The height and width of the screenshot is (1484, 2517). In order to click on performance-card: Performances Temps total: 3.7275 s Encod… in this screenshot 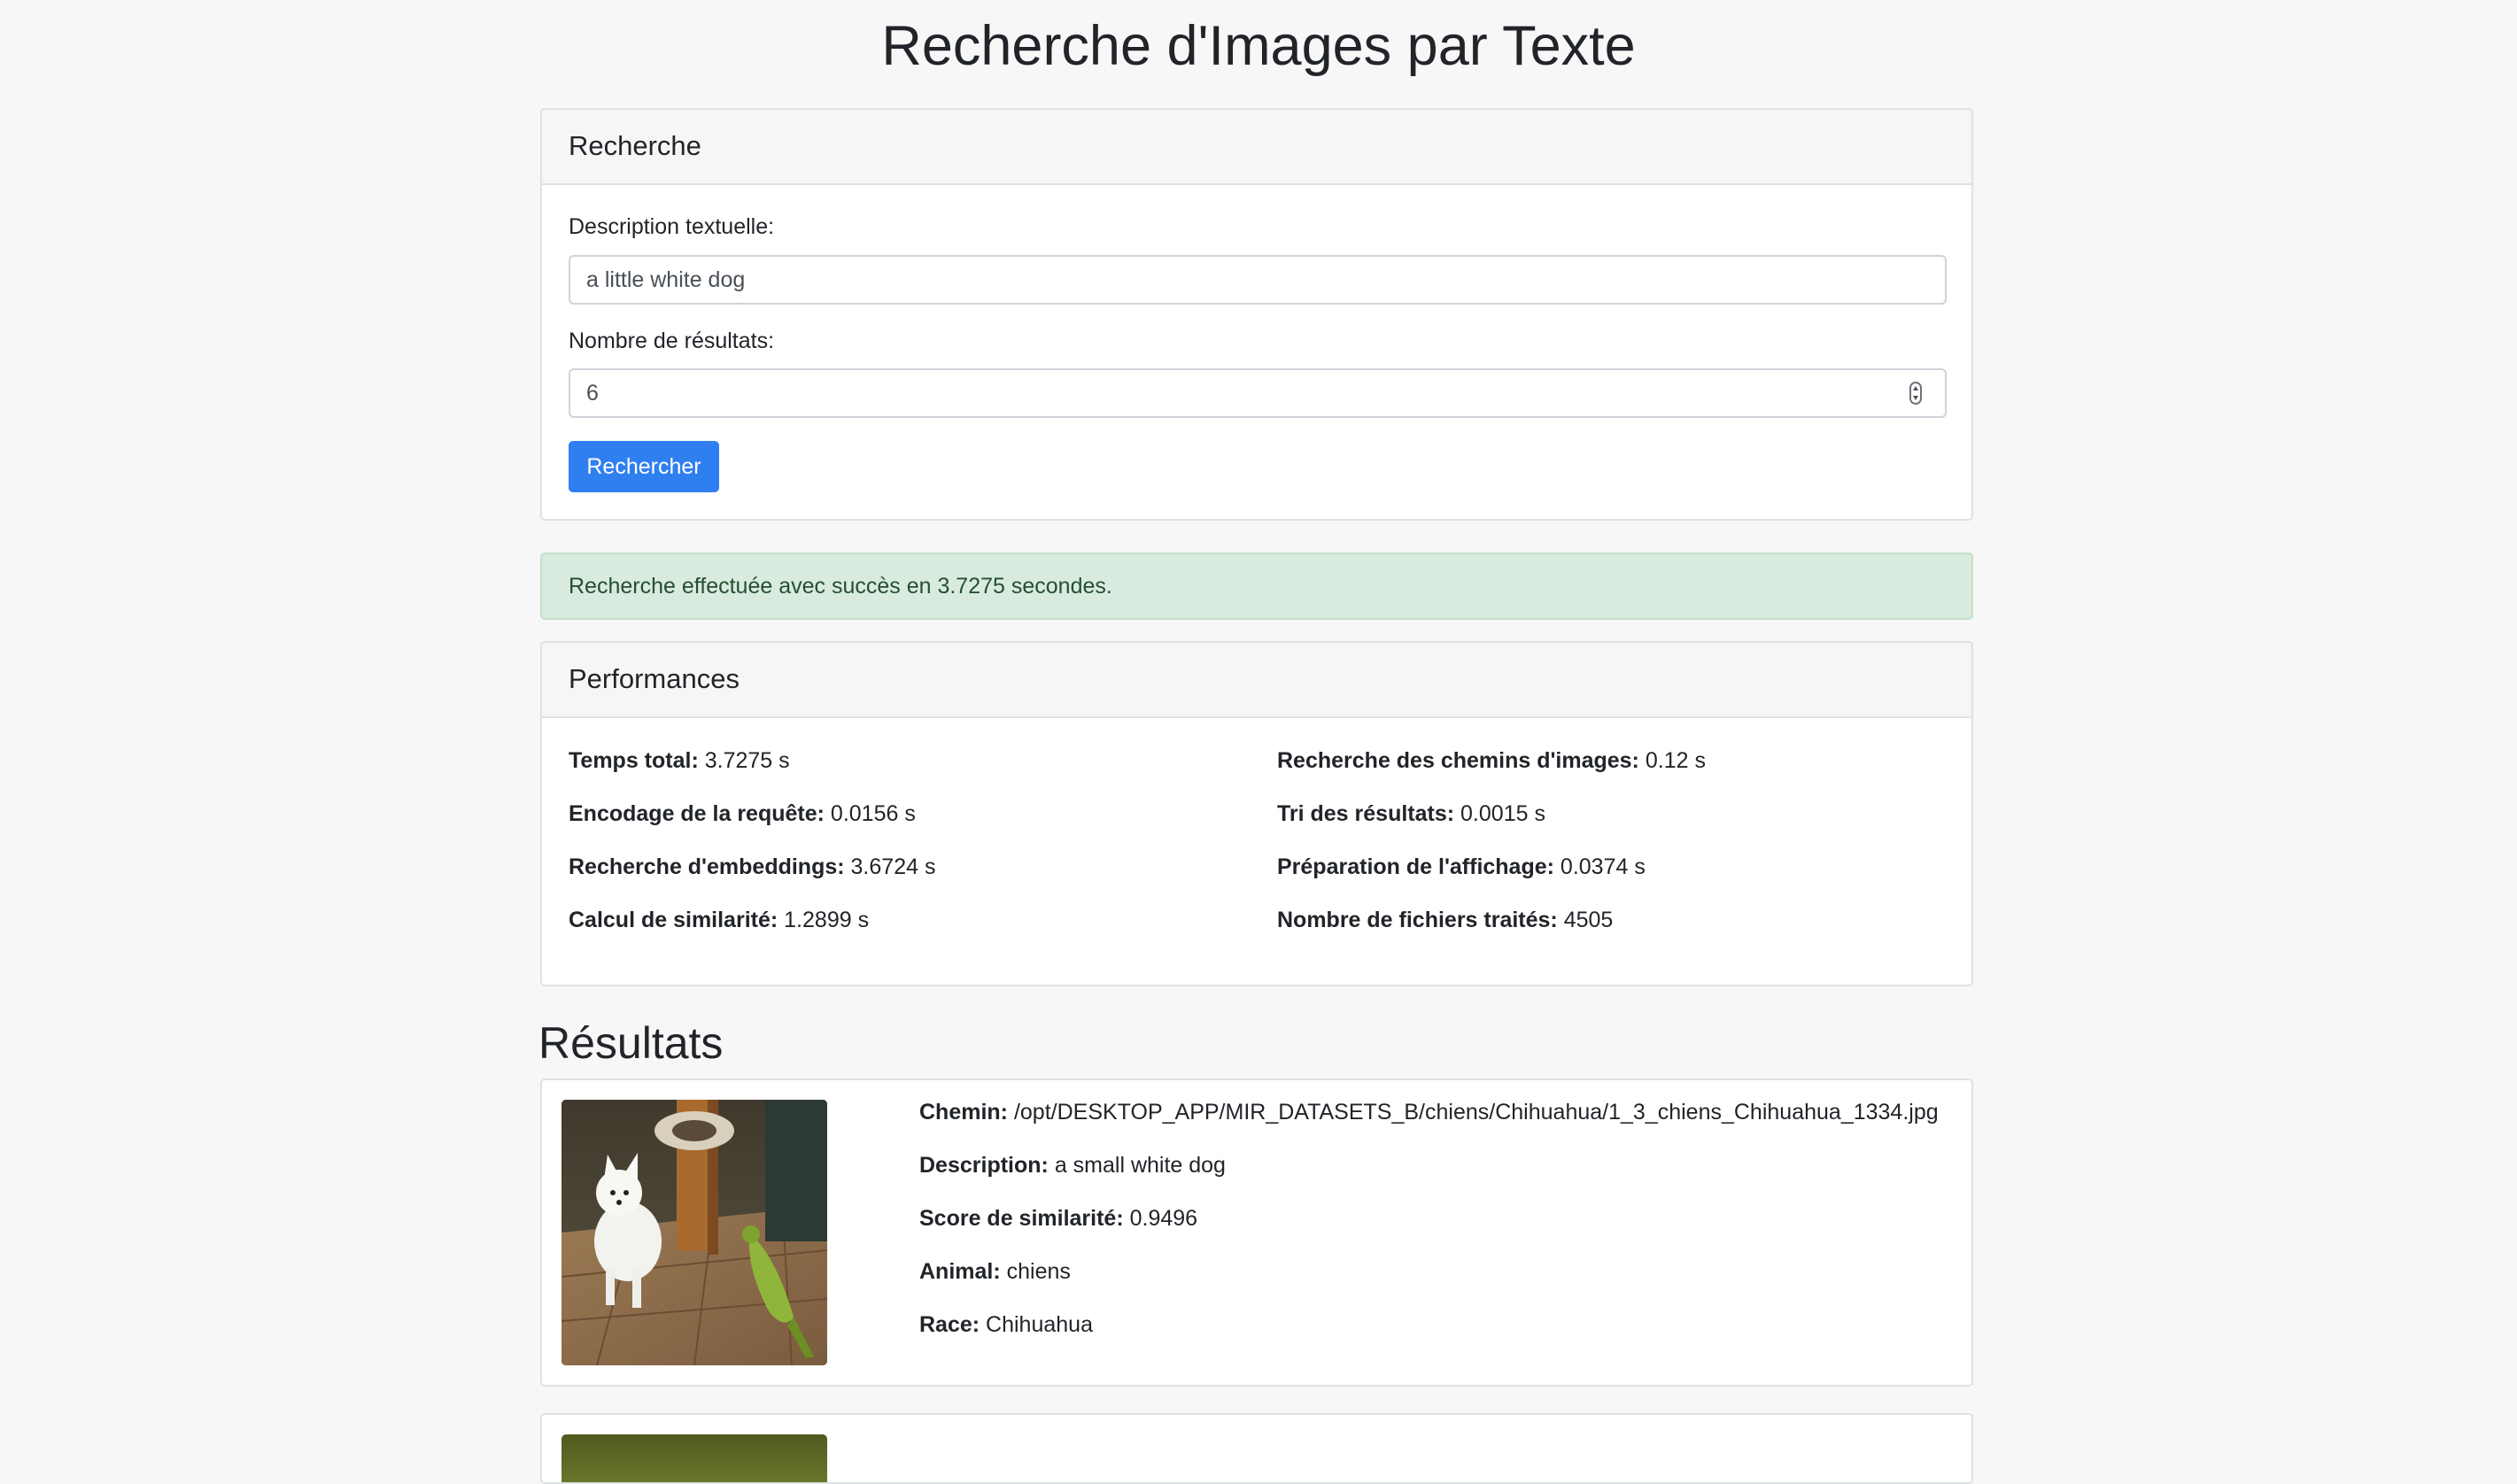, I will do `click(1256, 813)`.